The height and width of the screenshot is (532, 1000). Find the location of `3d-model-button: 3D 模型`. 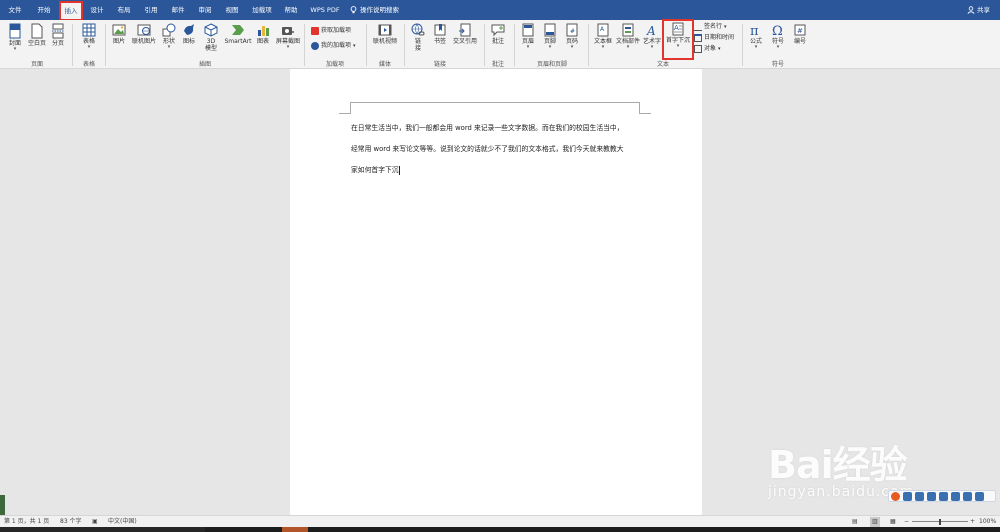

3d-model-button: 3D 模型 is located at coordinates (211, 37).